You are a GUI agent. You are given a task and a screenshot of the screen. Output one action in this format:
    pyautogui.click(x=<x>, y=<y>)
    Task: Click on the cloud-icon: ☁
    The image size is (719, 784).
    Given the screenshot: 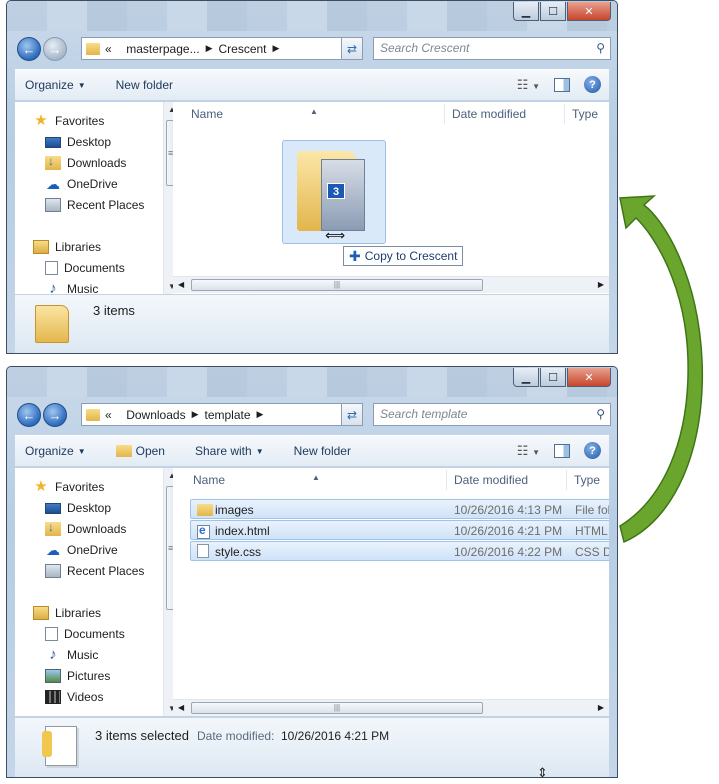 What is the action you would take?
    pyautogui.click(x=53, y=184)
    